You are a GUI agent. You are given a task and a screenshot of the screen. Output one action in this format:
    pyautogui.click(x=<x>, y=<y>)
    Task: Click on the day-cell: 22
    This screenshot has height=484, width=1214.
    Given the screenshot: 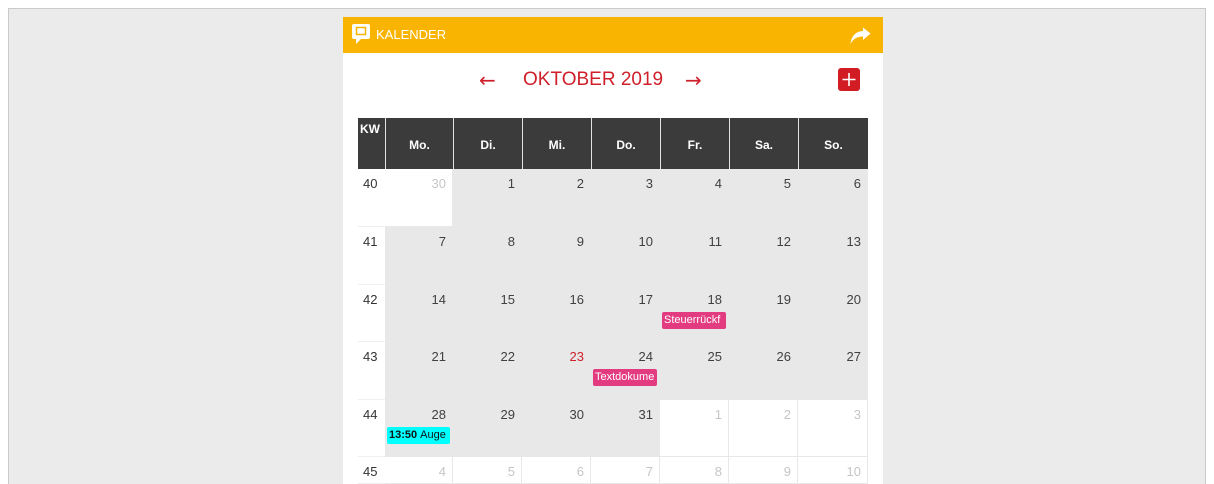 What is the action you would take?
    pyautogui.click(x=487, y=371)
    